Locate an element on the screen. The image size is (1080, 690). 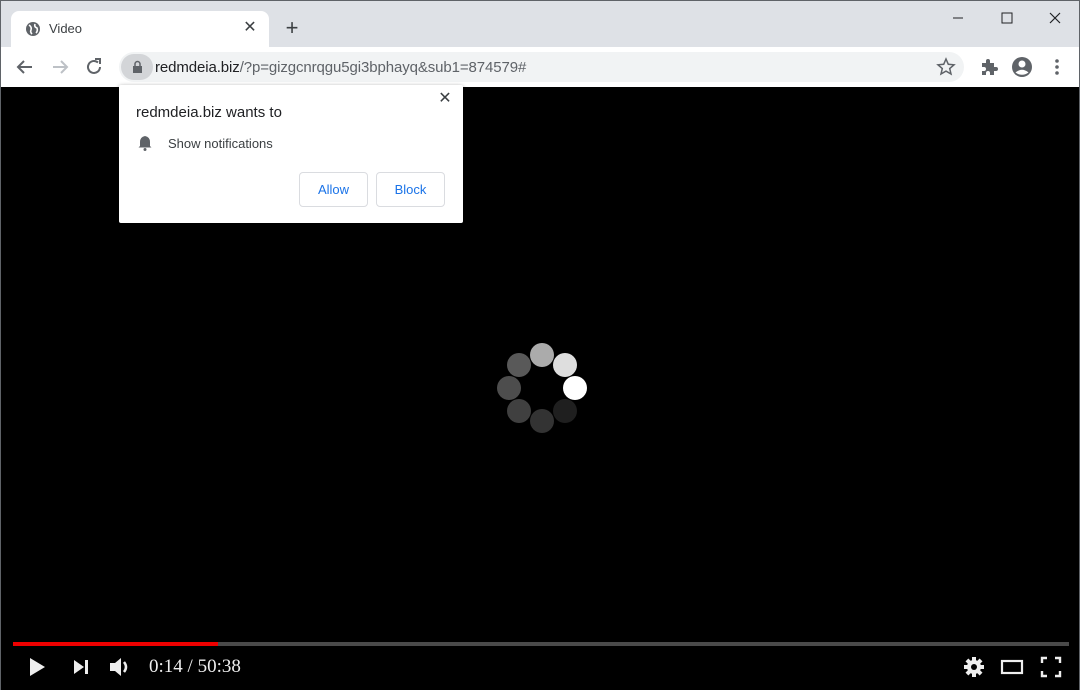
url-path: /?p=gizgcnrqgu5gi3bphayq&sub1=874579# is located at coordinates (383, 67).